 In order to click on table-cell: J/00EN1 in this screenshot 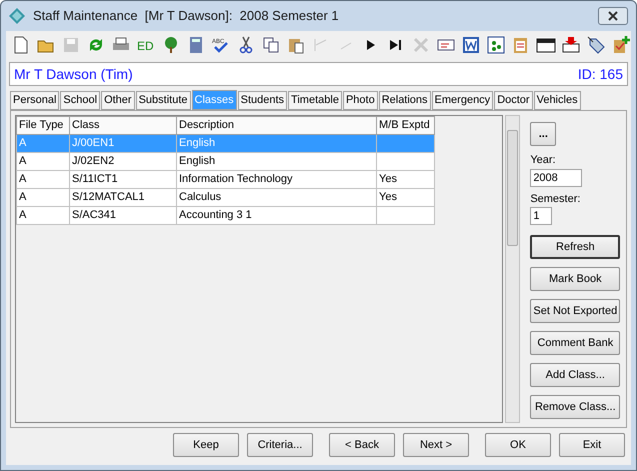, I will do `click(123, 143)`.